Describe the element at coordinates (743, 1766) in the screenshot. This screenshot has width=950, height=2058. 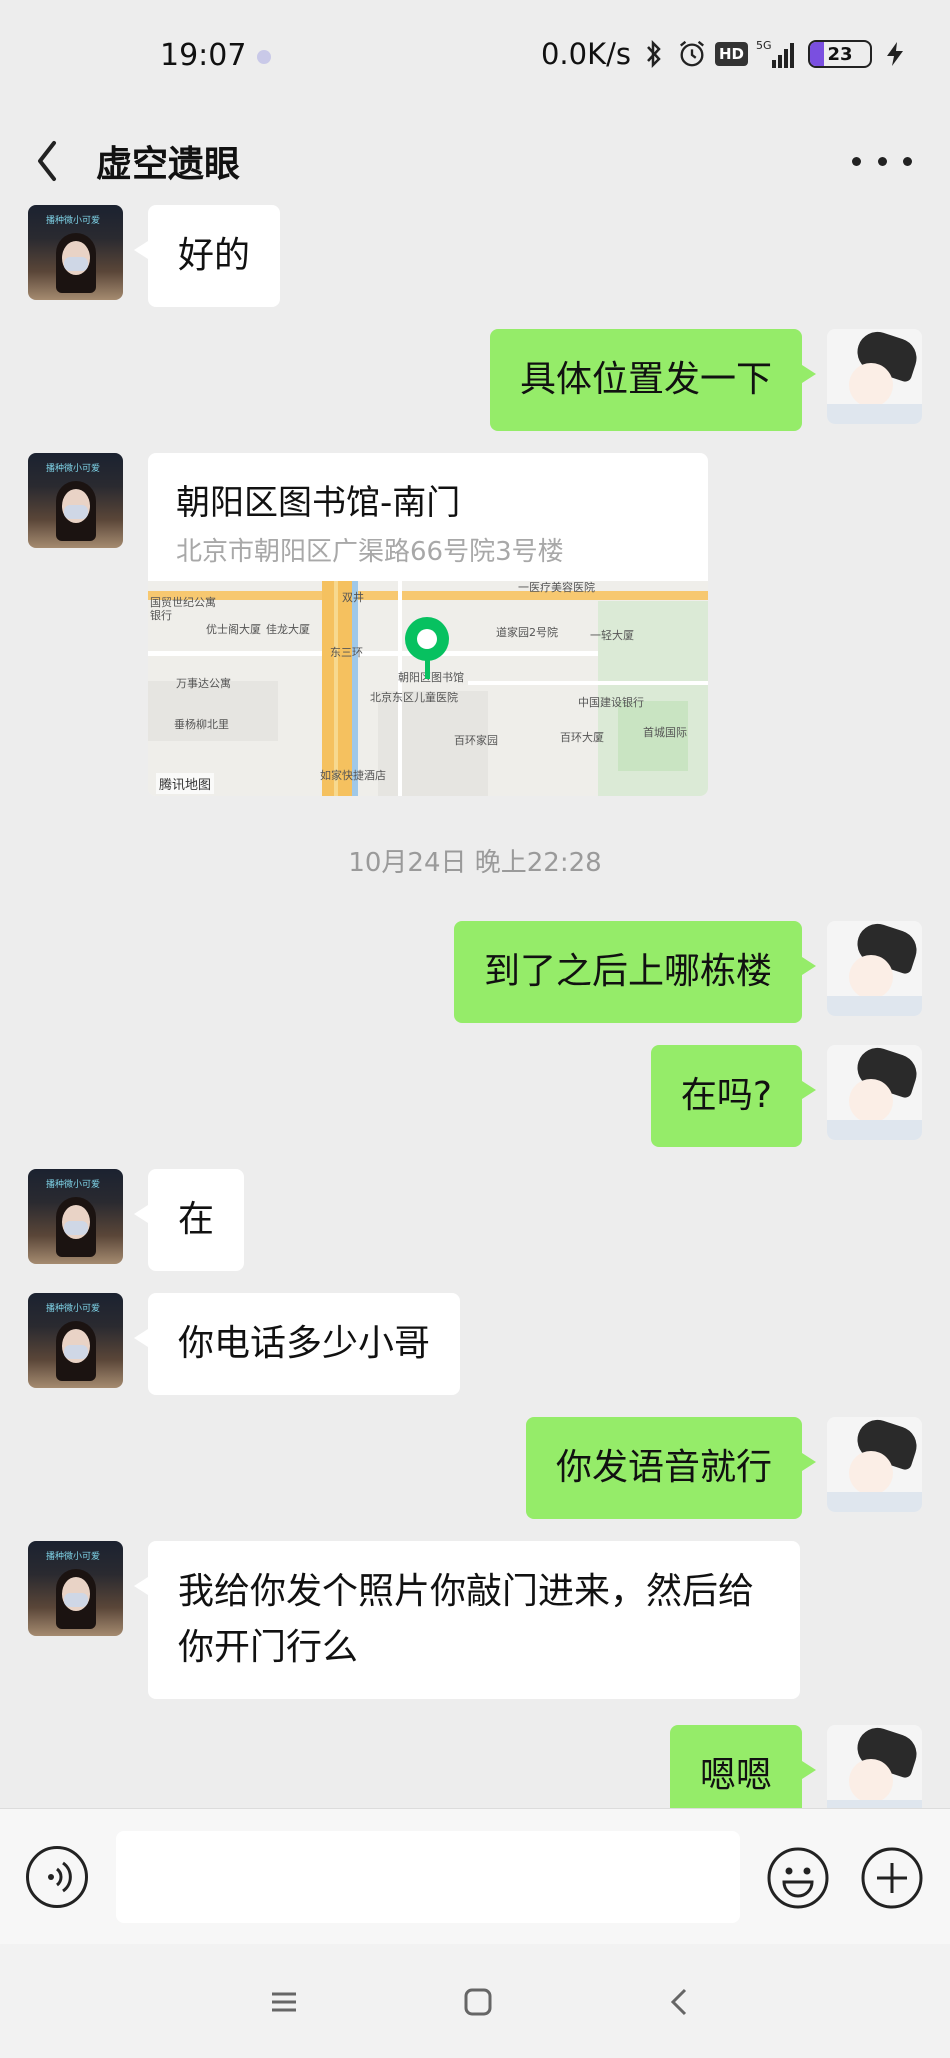
I see `outgoing-message-bubble: 嗯嗯` at that location.